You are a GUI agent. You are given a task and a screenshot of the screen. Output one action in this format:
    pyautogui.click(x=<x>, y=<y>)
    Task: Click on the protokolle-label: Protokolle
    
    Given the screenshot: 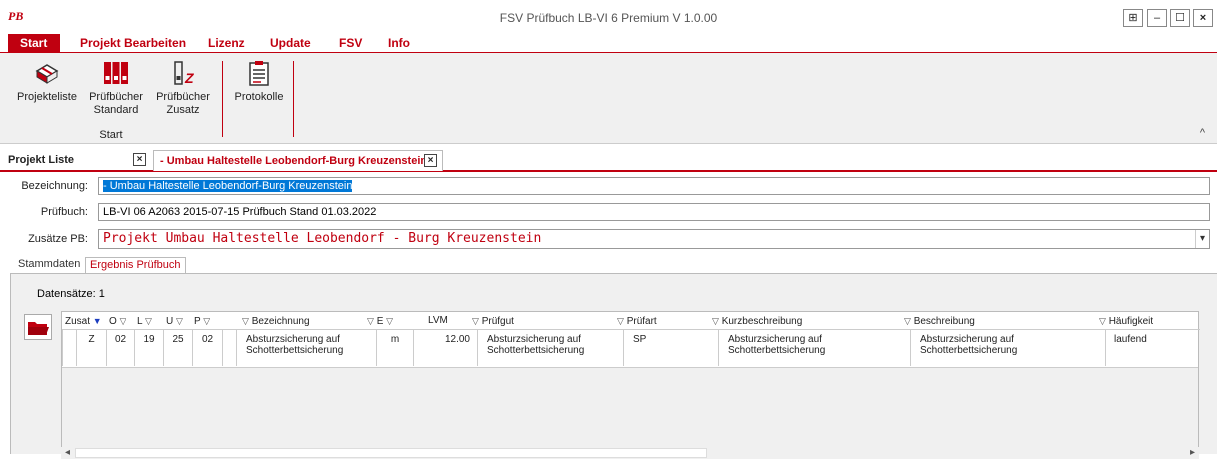 What is the action you would take?
    pyautogui.click(x=259, y=97)
    